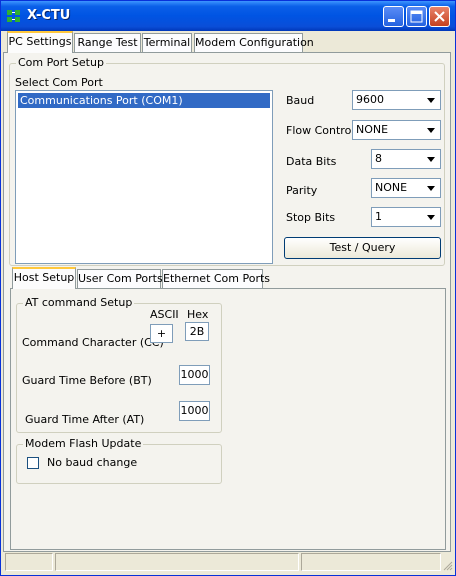 The width and height of the screenshot is (456, 576). I want to click on modem-flash-update-group: Modem Flash Update No baud change, so click(119, 460).